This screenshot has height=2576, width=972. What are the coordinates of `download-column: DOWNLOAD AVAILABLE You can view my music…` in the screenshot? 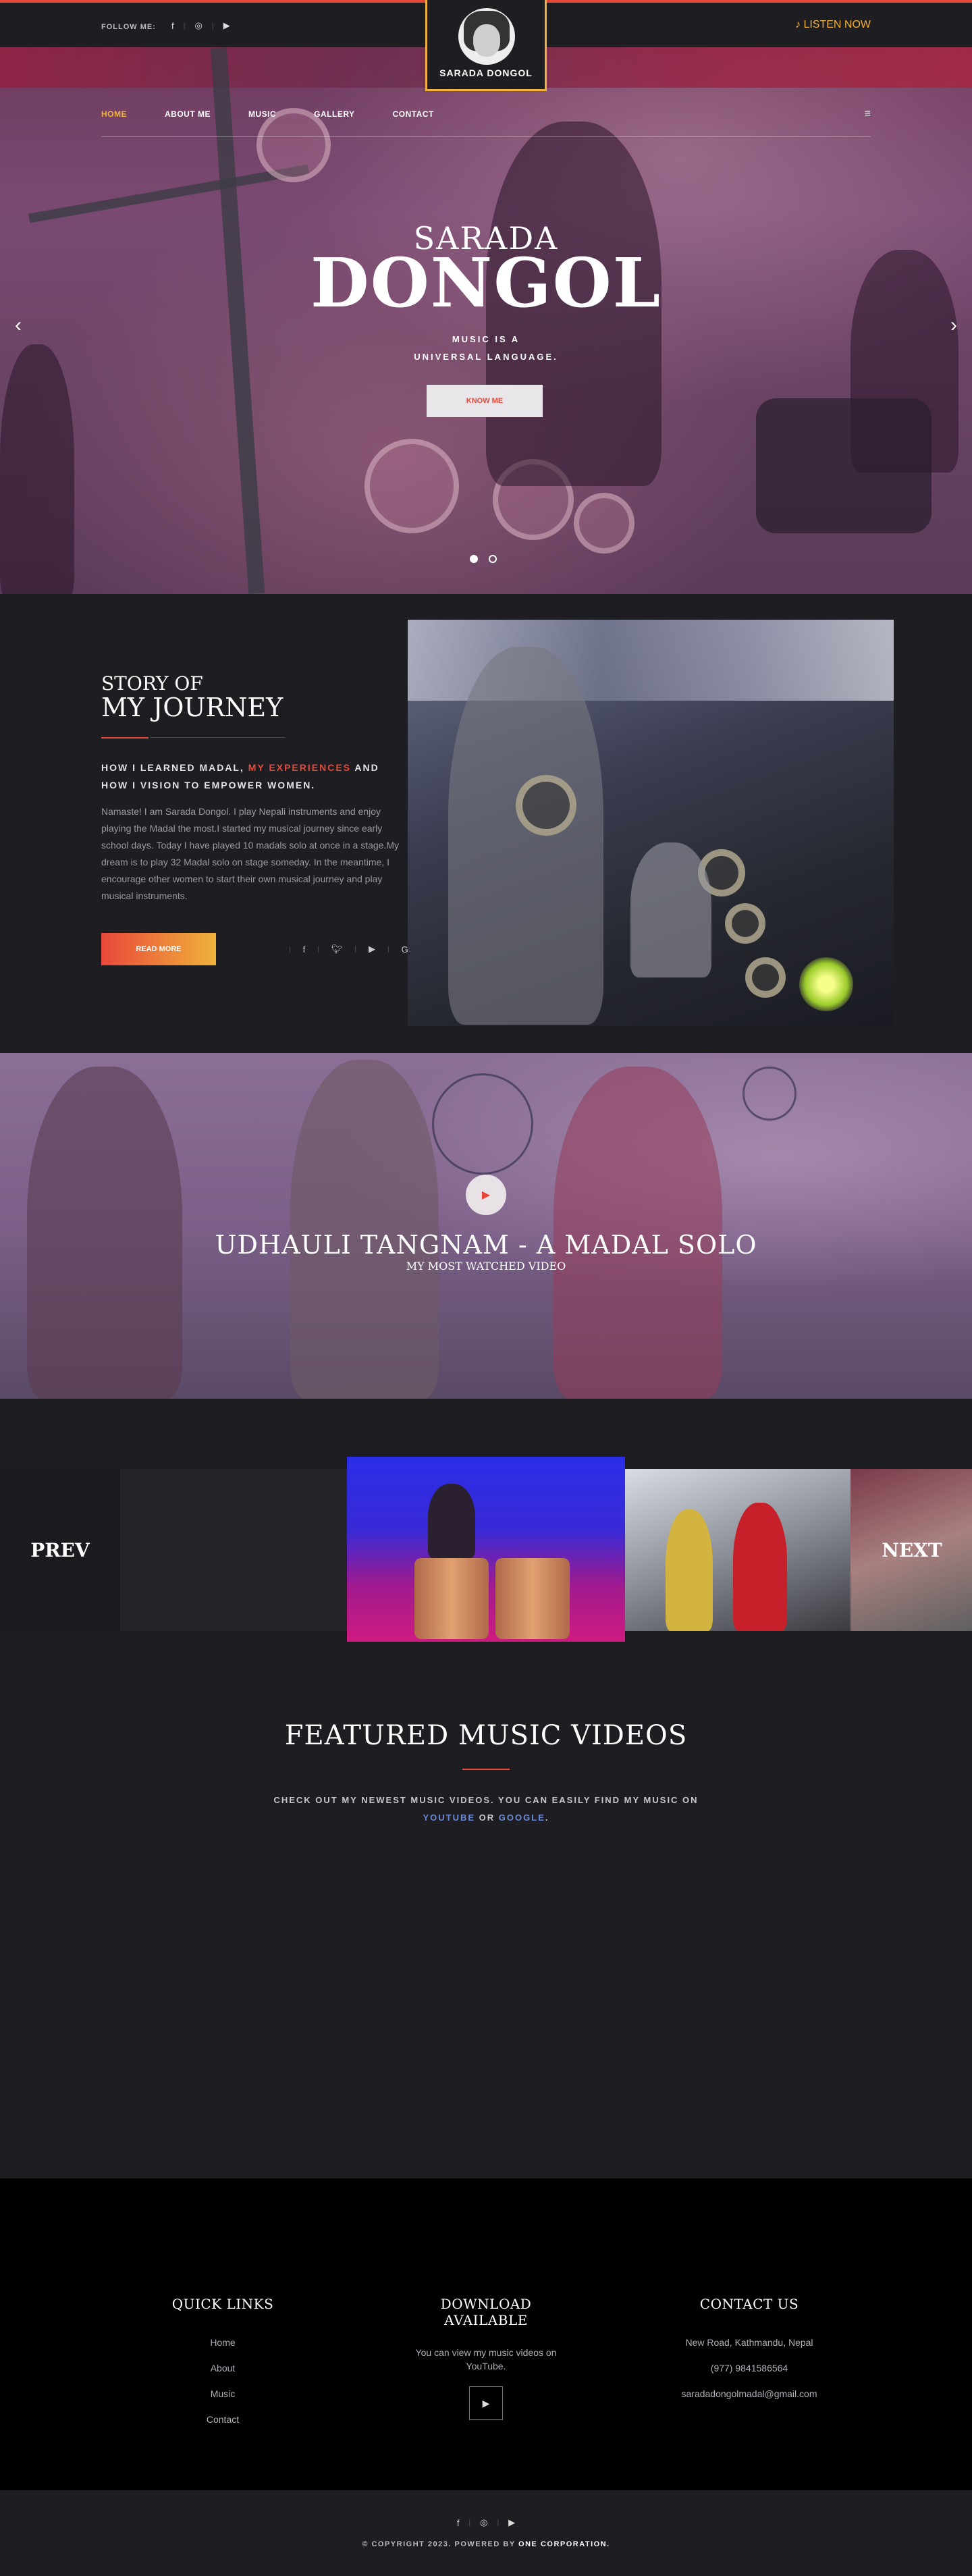 It's located at (486, 2358).